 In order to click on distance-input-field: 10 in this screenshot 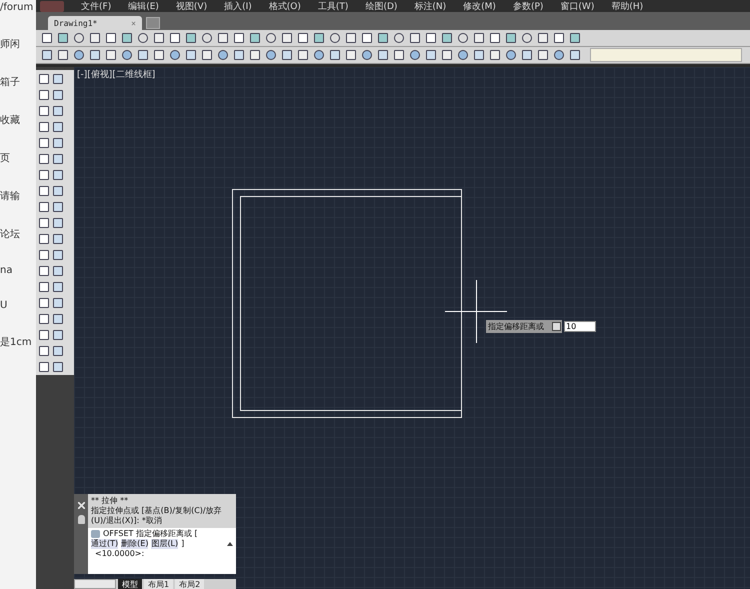, I will do `click(580, 326)`.